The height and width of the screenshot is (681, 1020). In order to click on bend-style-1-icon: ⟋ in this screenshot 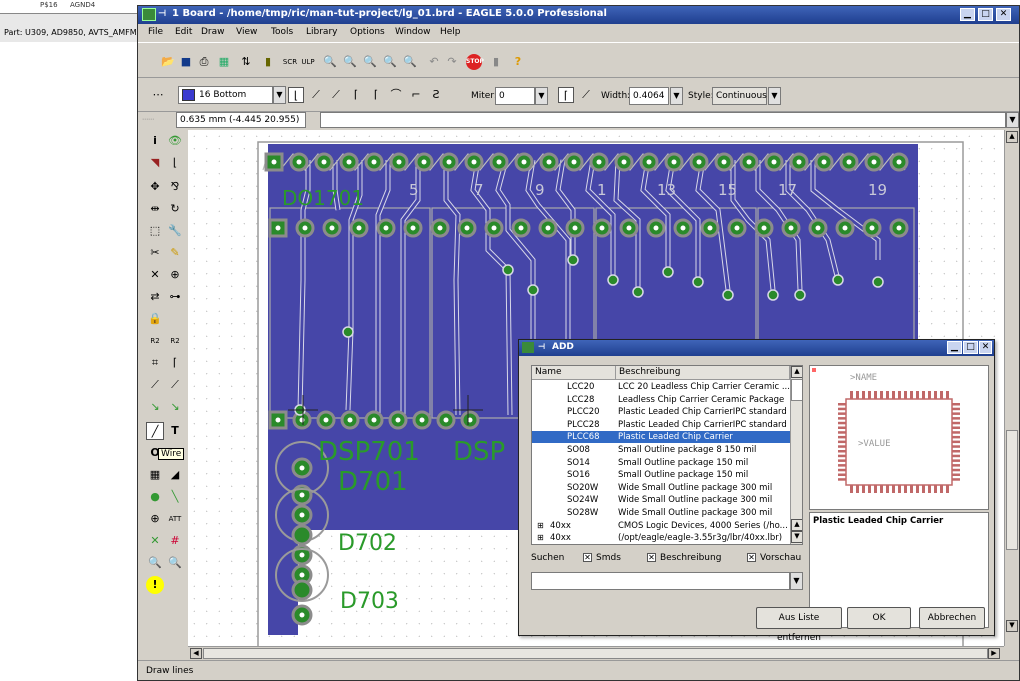, I will do `click(316, 95)`.